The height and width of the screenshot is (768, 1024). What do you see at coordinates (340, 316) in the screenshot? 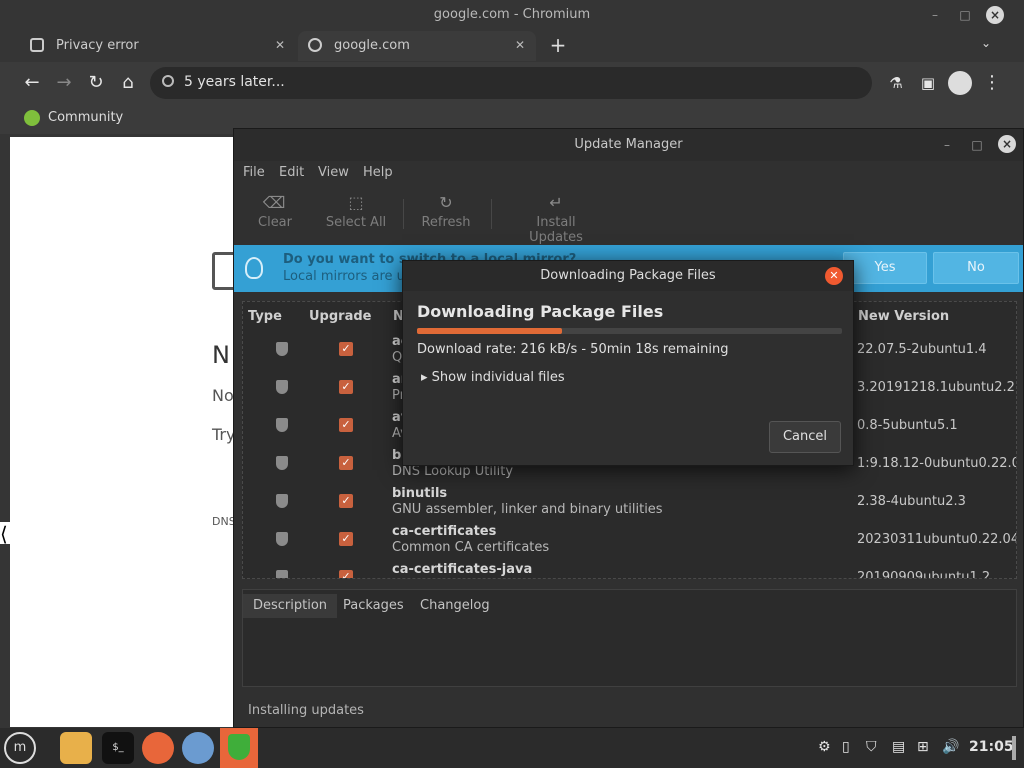
I see `column-upgrade: Upgrade` at bounding box center [340, 316].